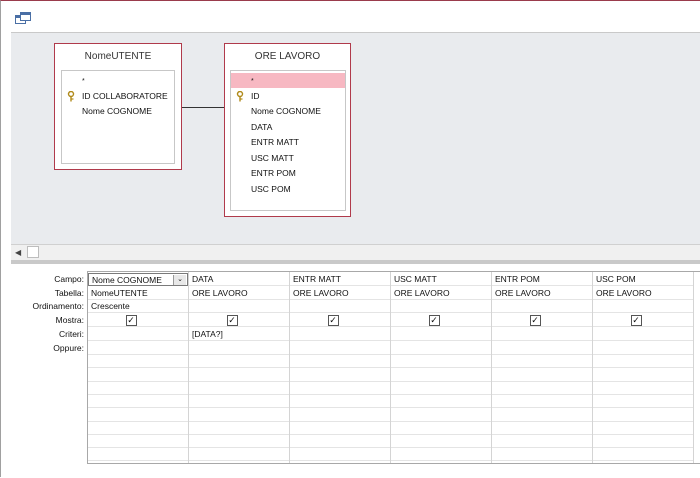 This screenshot has width=700, height=478. What do you see at coordinates (23, 18) in the screenshot?
I see `query-design-icon` at bounding box center [23, 18].